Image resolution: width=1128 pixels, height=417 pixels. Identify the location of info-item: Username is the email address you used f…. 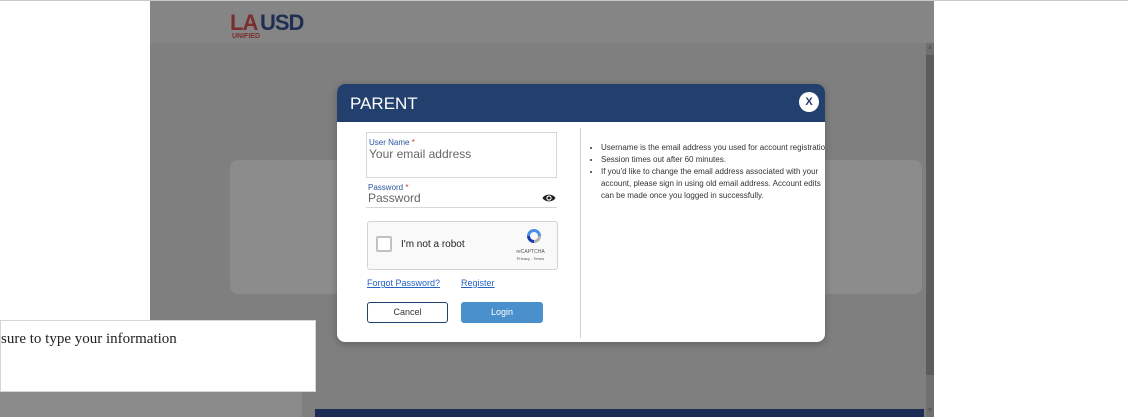
(713, 148).